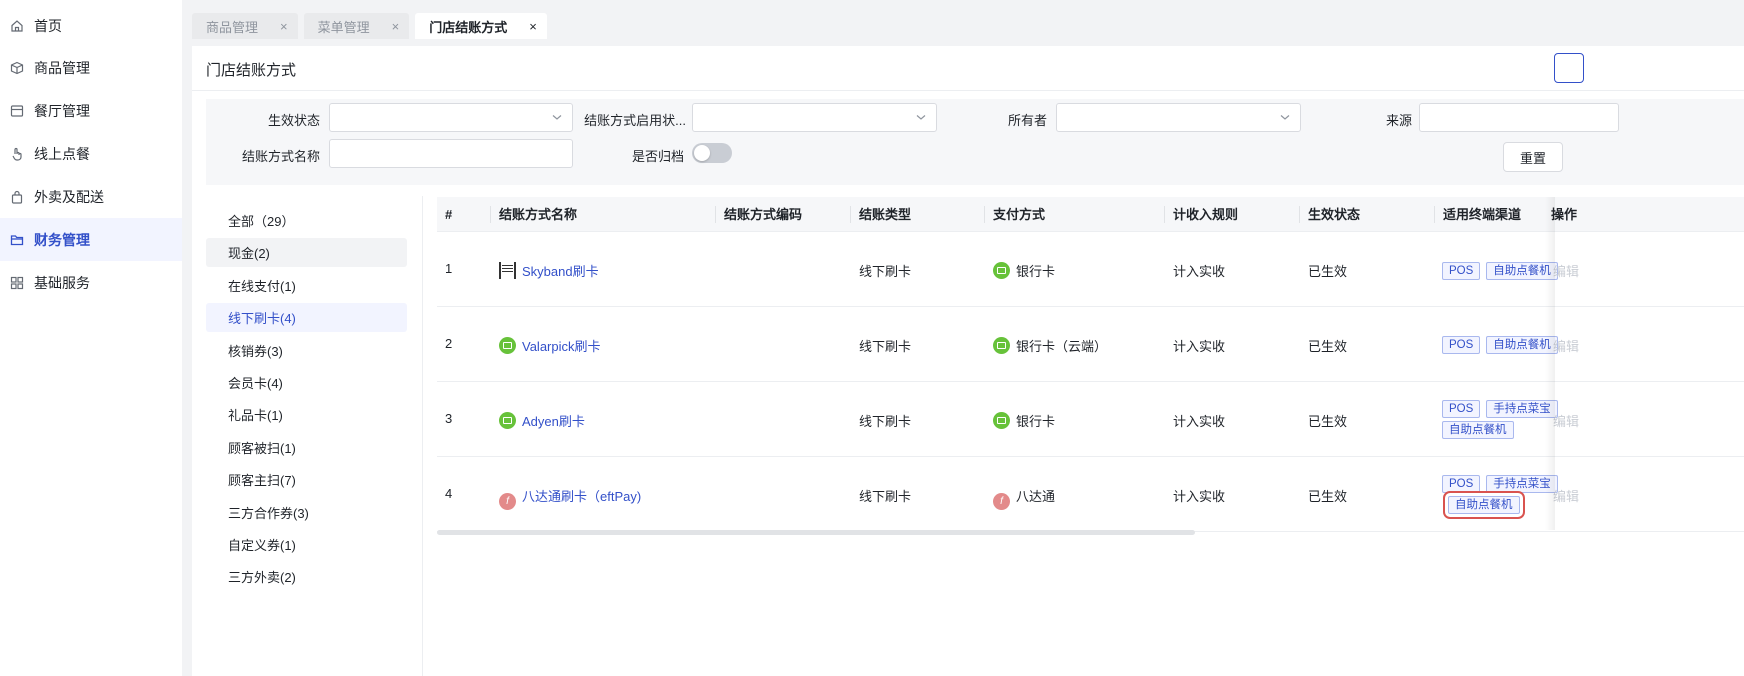  What do you see at coordinates (816, 532) in the screenshot?
I see `horizontal-scrollbar` at bounding box center [816, 532].